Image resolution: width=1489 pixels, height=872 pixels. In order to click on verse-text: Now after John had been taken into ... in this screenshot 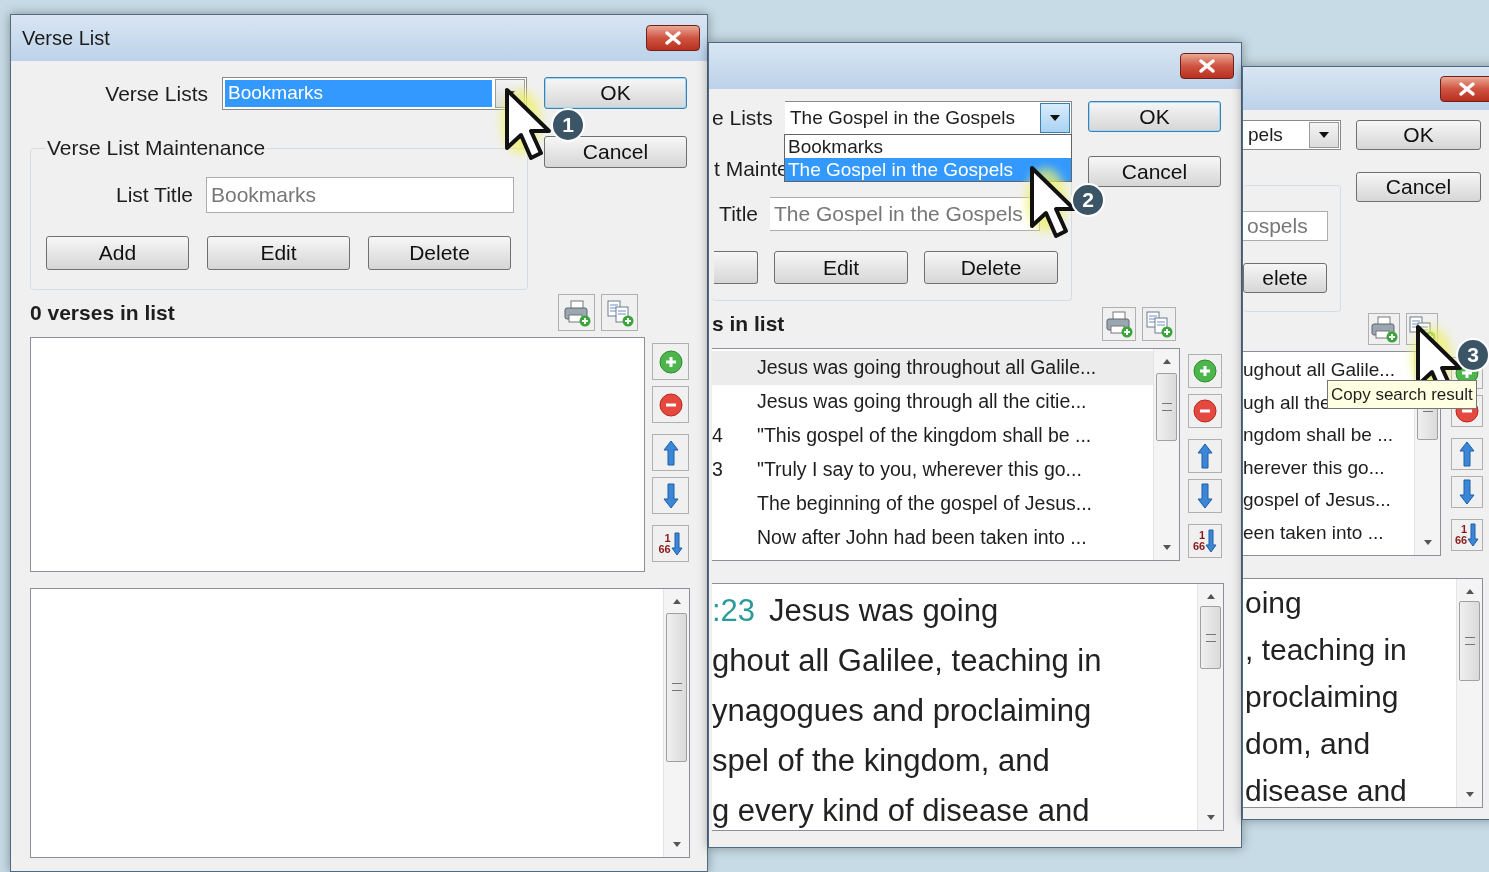, I will do `click(922, 538)`.